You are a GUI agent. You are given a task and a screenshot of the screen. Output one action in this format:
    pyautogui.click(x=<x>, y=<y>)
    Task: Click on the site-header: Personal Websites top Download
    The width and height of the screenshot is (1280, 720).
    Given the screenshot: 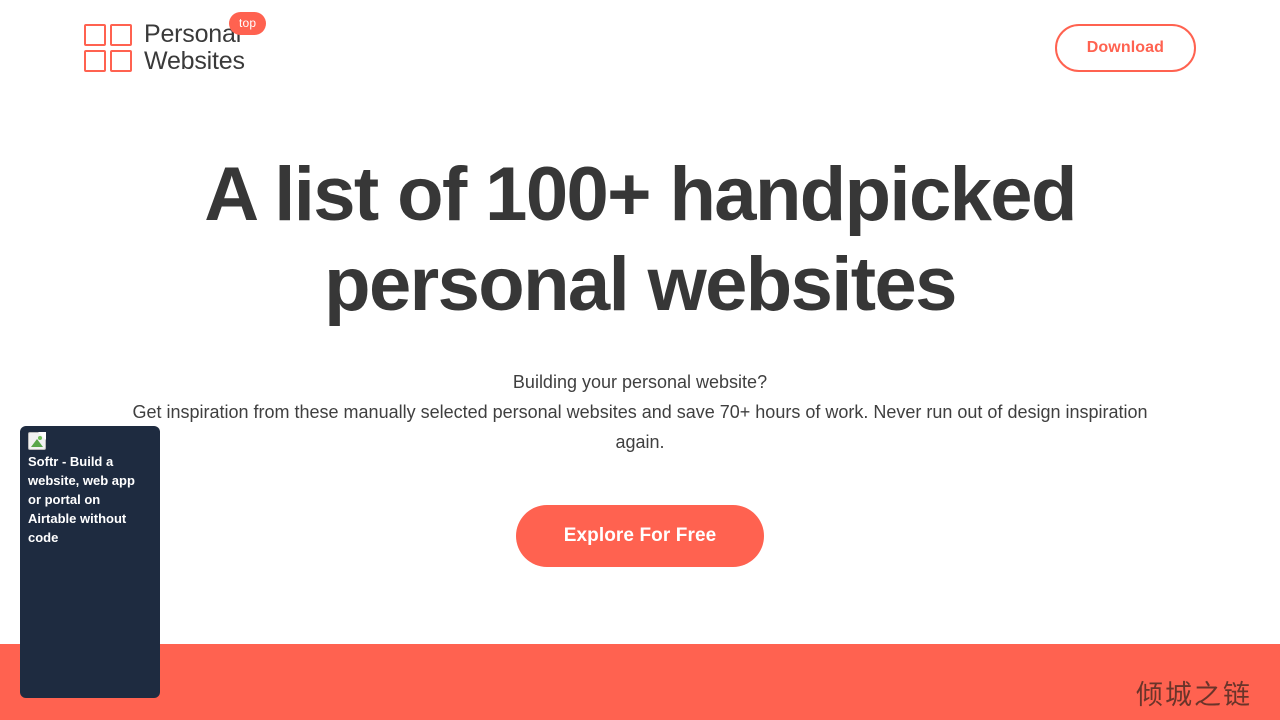 What is the action you would take?
    pyautogui.click(x=640, y=48)
    